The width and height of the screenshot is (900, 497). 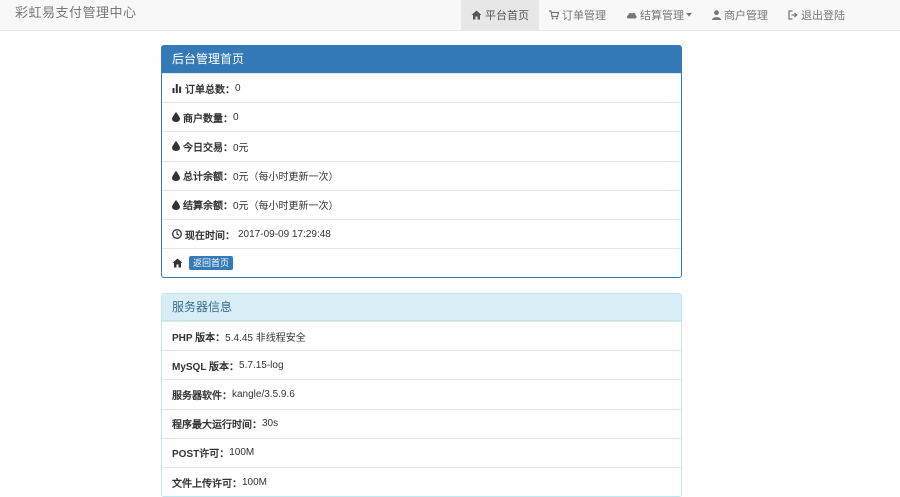 What do you see at coordinates (631, 15) in the screenshot?
I see `cloud-icon` at bounding box center [631, 15].